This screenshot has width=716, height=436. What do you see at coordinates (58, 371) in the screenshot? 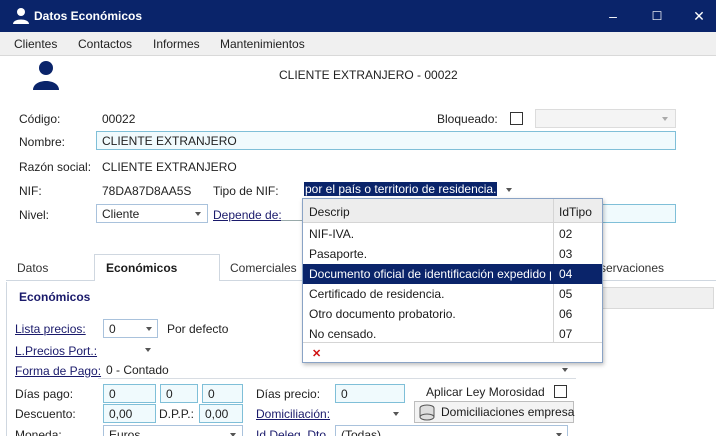
I see `forma-pago-link: Forma de Pago:` at bounding box center [58, 371].